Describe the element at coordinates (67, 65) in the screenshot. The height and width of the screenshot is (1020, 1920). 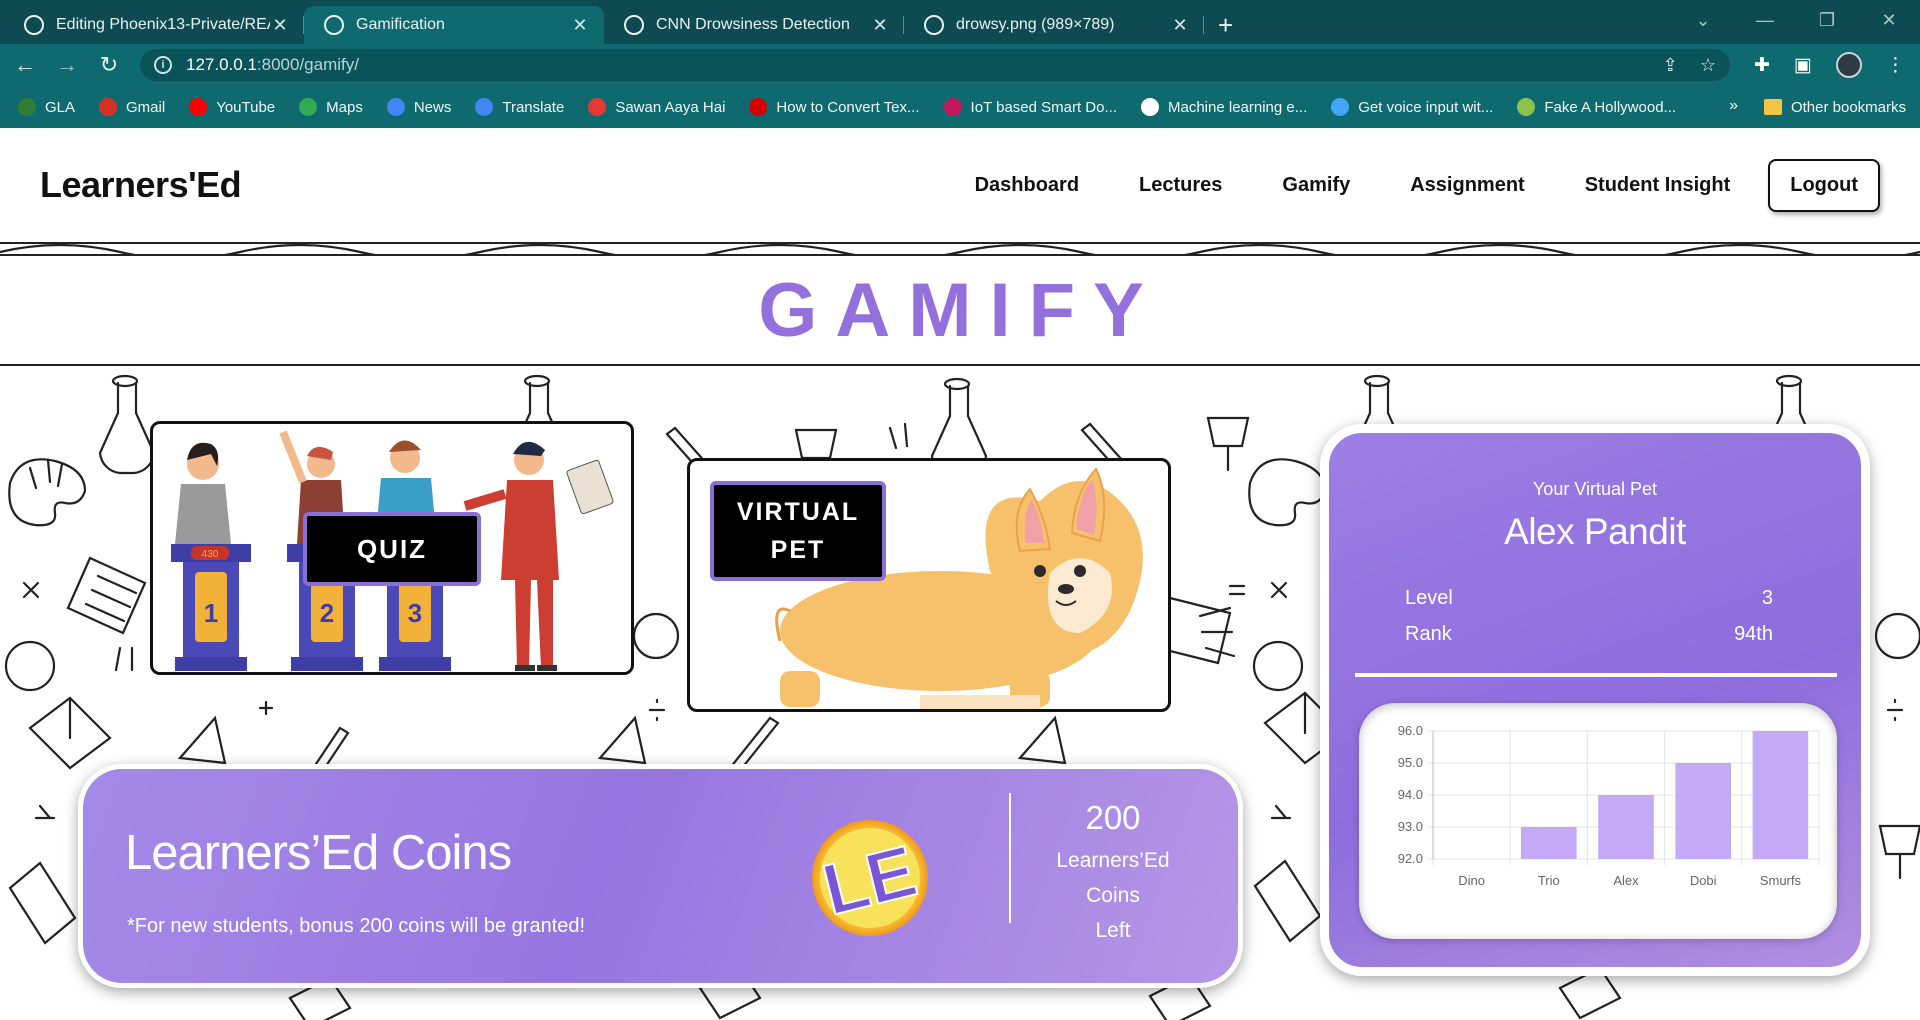
I see `forward-icon: →` at that location.